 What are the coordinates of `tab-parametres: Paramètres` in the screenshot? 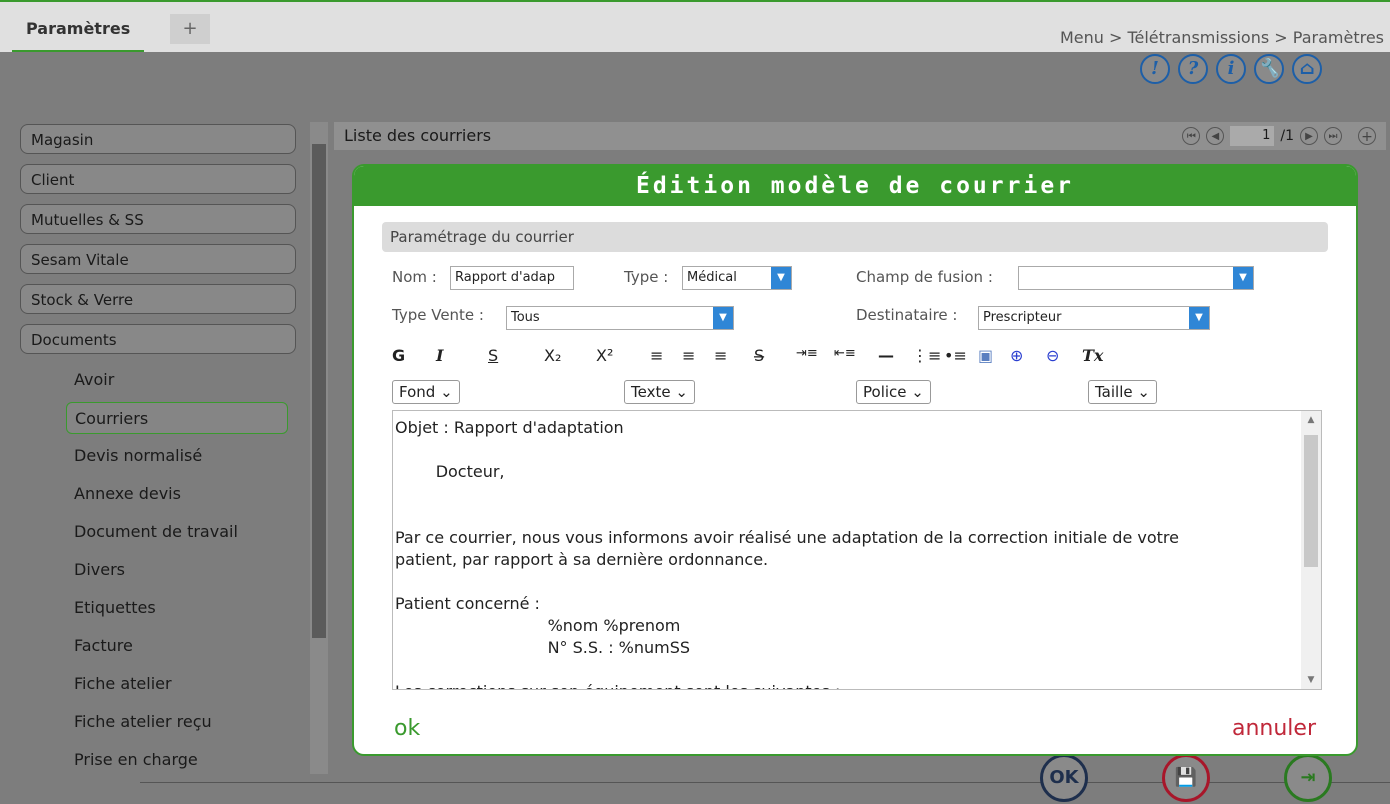 It's located at (78, 30).